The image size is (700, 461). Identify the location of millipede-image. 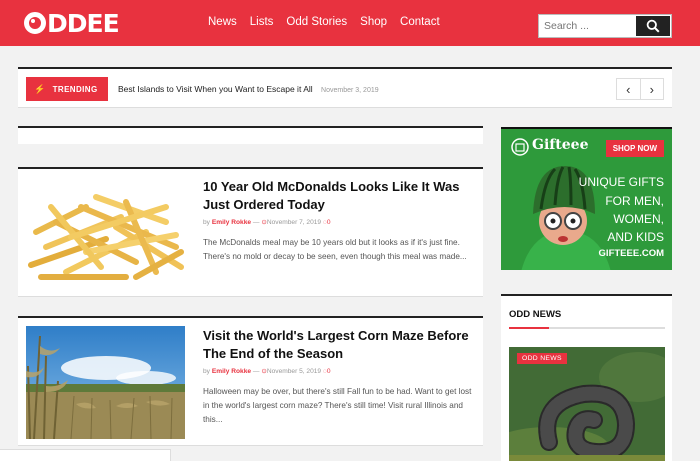
(587, 404).